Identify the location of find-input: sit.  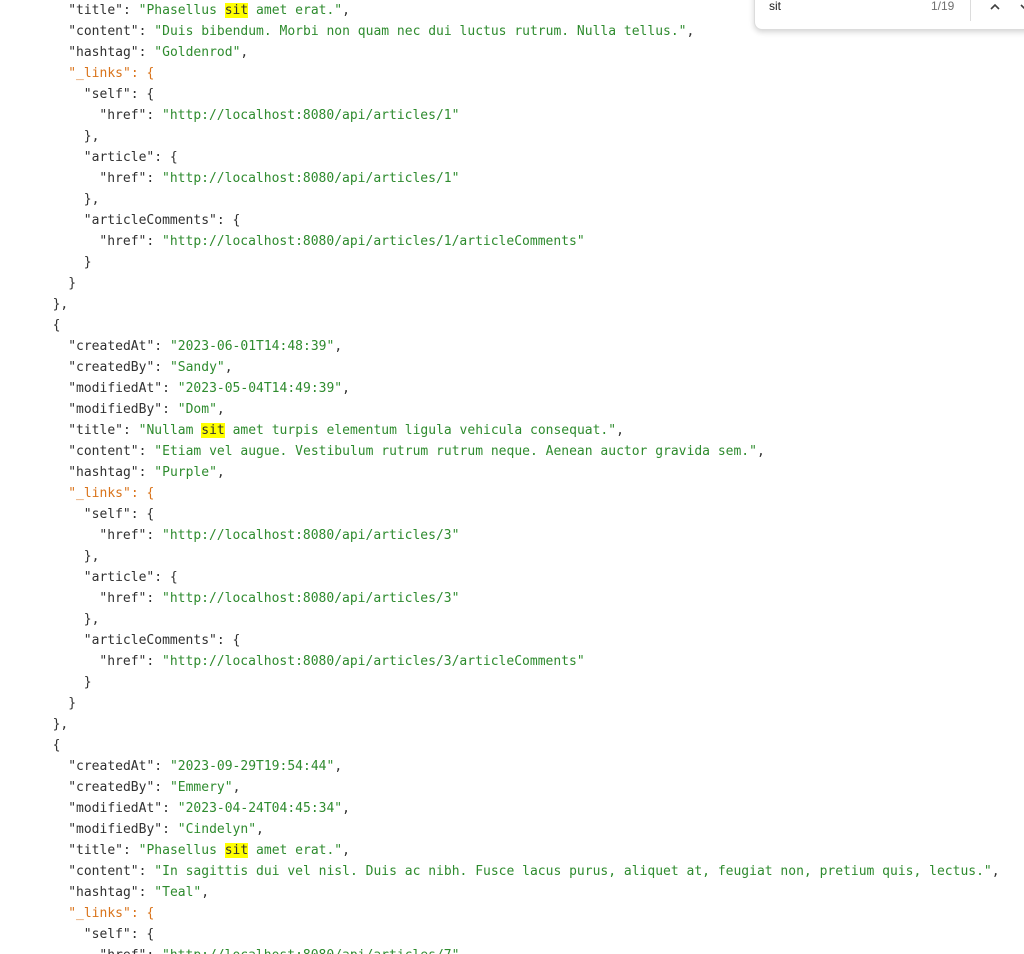
(775, 6).